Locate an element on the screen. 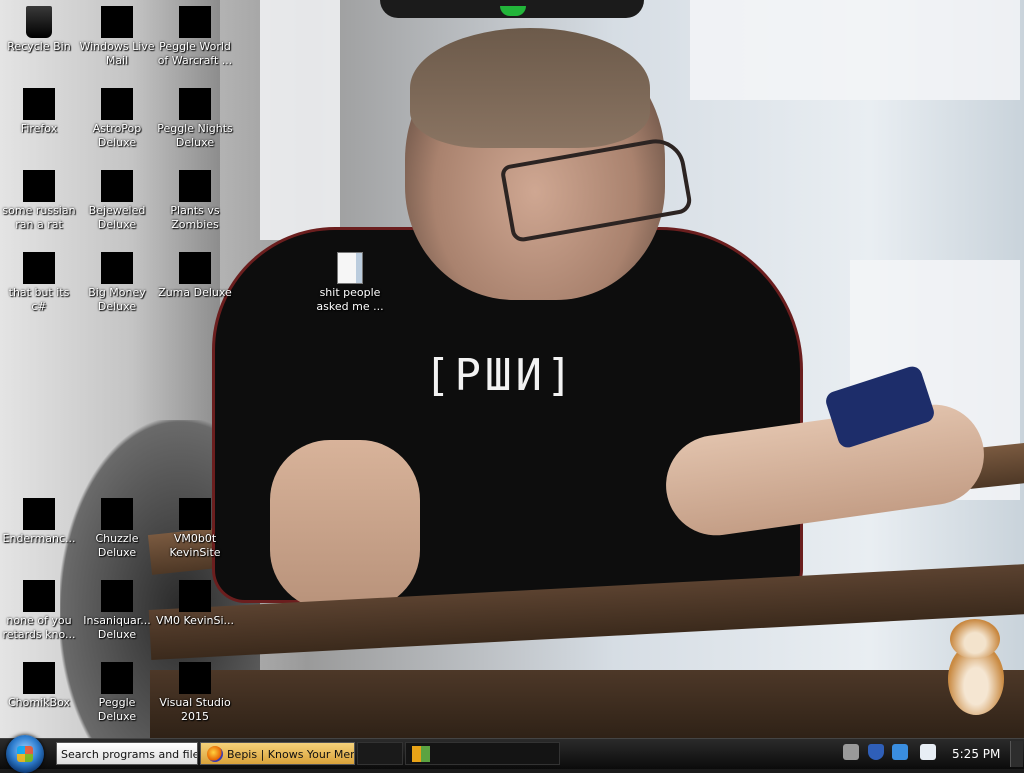 The width and height of the screenshot is (1024, 773). icon-label: Peggle Nights Deluxe is located at coordinates (195, 135).